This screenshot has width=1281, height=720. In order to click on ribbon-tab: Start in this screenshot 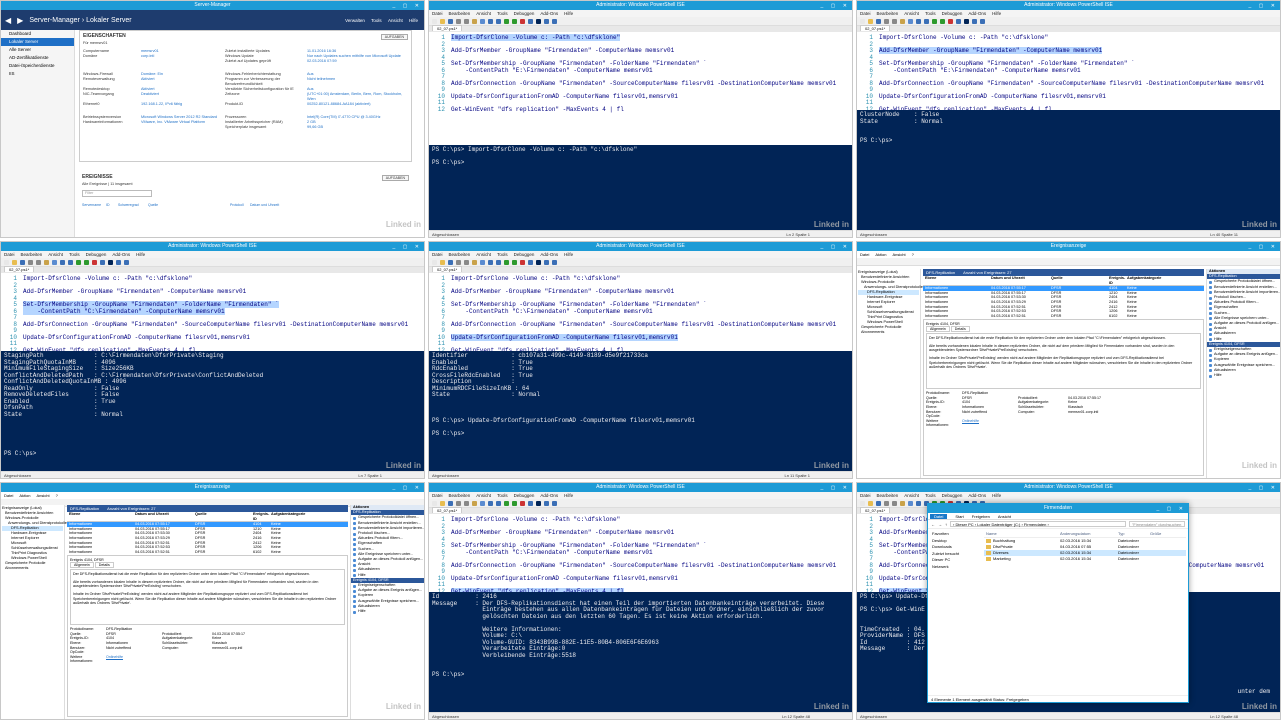, I will do `click(959, 516)`.